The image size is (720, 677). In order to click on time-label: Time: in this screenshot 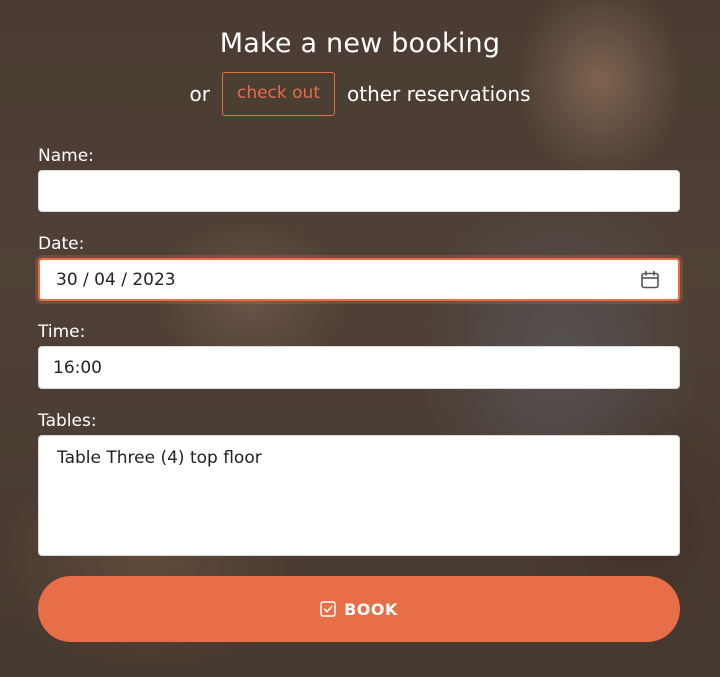, I will do `click(62, 332)`.